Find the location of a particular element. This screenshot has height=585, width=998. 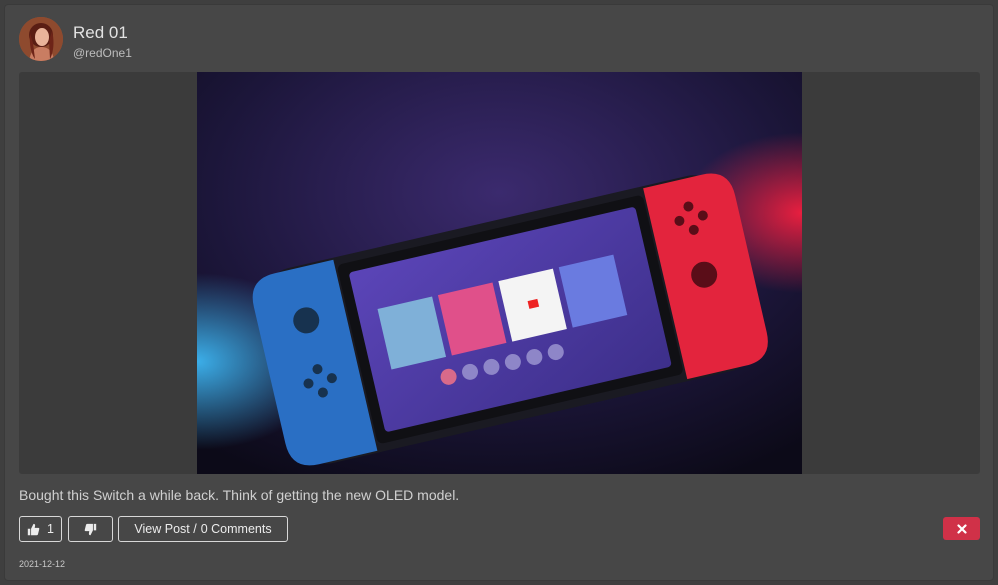

like-count: 1 is located at coordinates (50, 529).